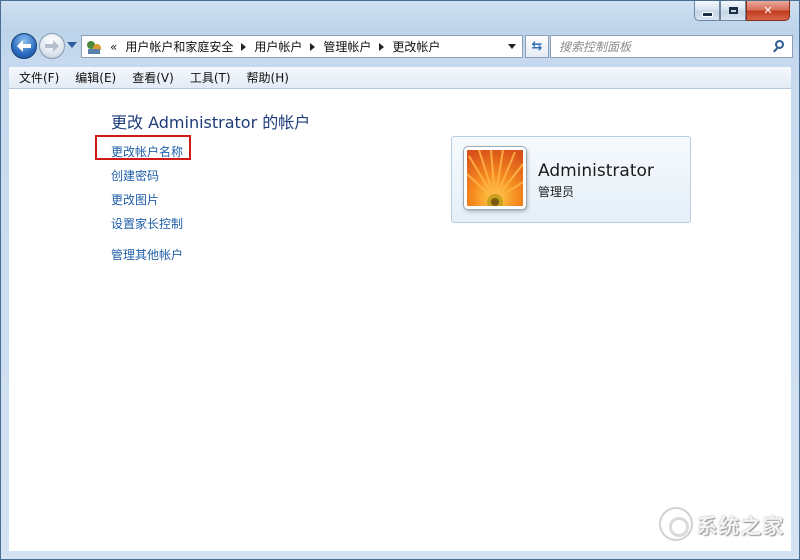 The image size is (800, 560). What do you see at coordinates (147, 254) in the screenshot?
I see `manage-other-accounts-link: 管理其他帐户` at bounding box center [147, 254].